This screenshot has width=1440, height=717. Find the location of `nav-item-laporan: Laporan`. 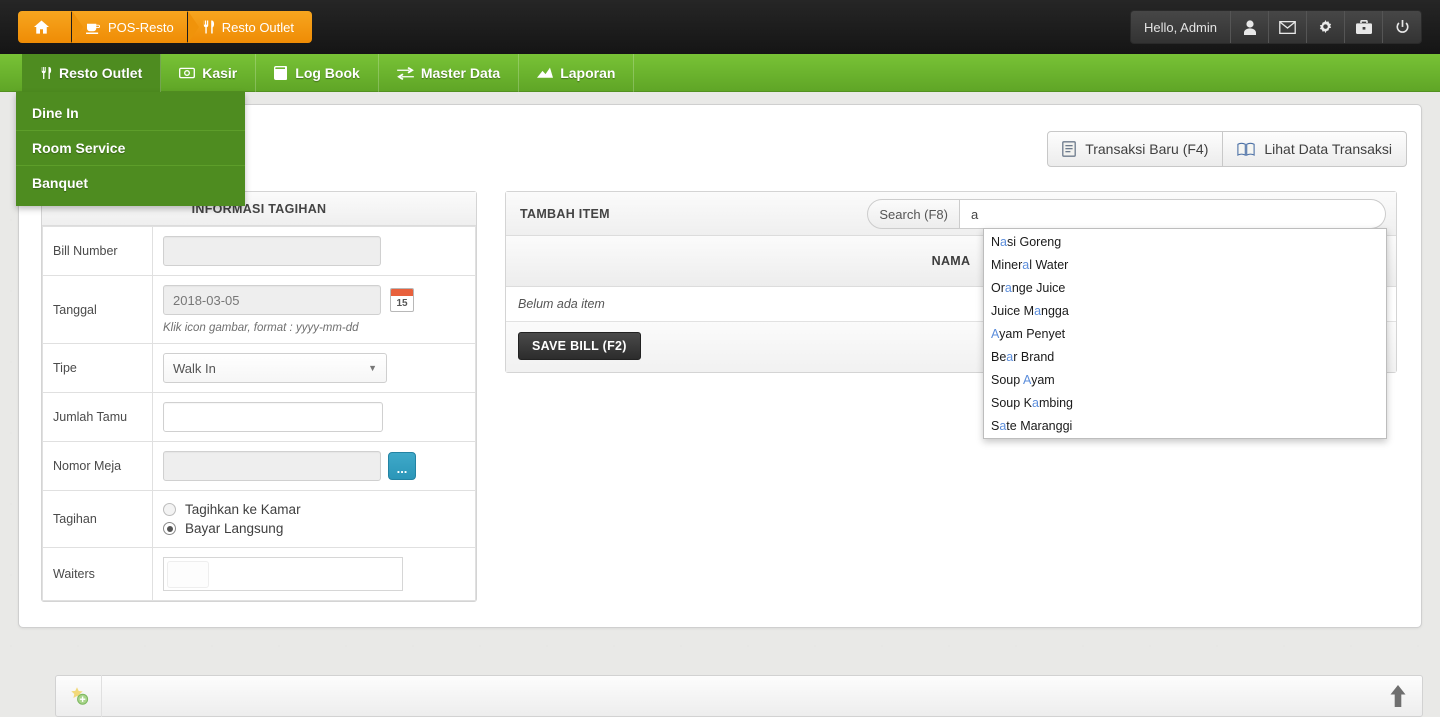

nav-item-laporan: Laporan is located at coordinates (577, 73).